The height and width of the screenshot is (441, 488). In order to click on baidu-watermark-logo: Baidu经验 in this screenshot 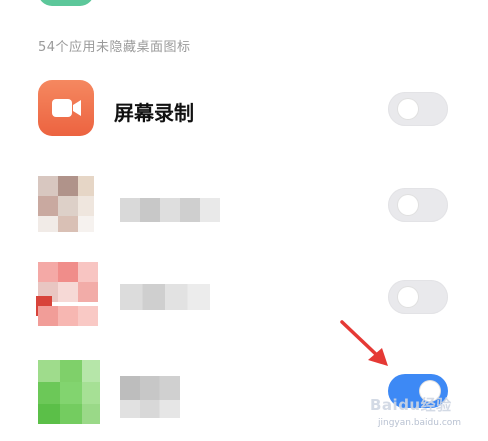, I will do `click(411, 405)`.